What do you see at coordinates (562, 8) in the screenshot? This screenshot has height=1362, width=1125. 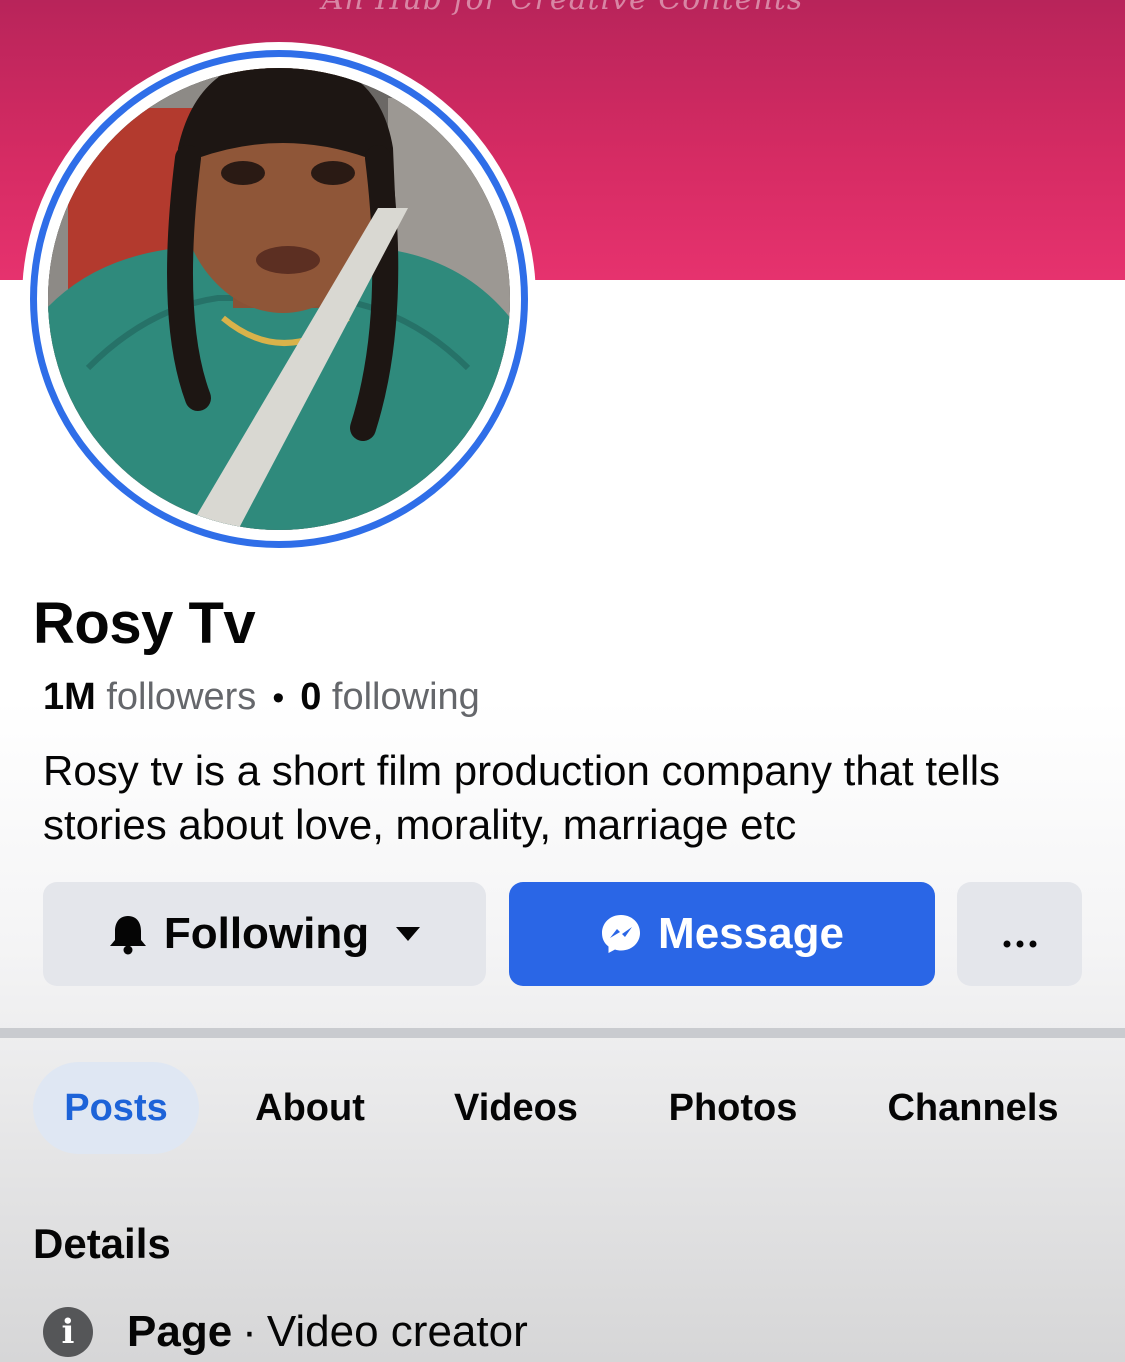 I see `cover-tagline: An Hub for Creative Contents` at bounding box center [562, 8].